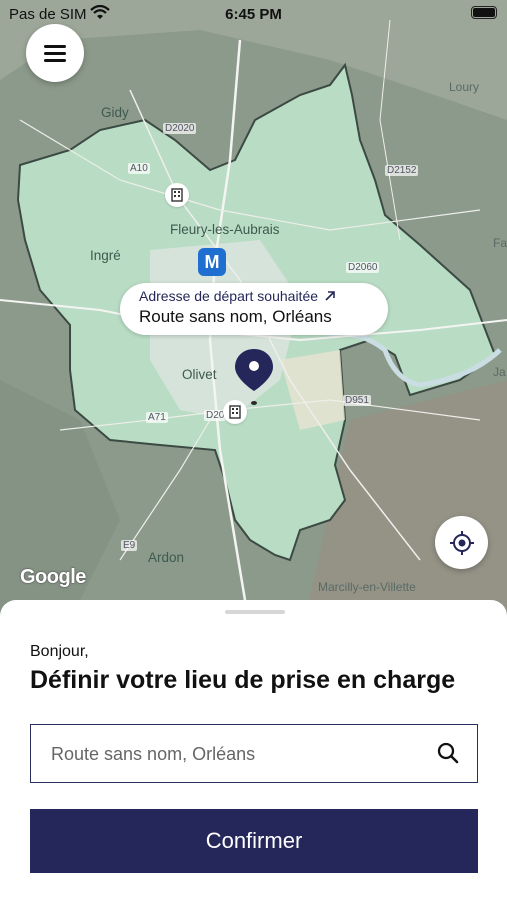 Image resolution: width=507 pixels, height=900 pixels. What do you see at coordinates (139, 168) in the screenshot?
I see `road-label-a10: A10` at bounding box center [139, 168].